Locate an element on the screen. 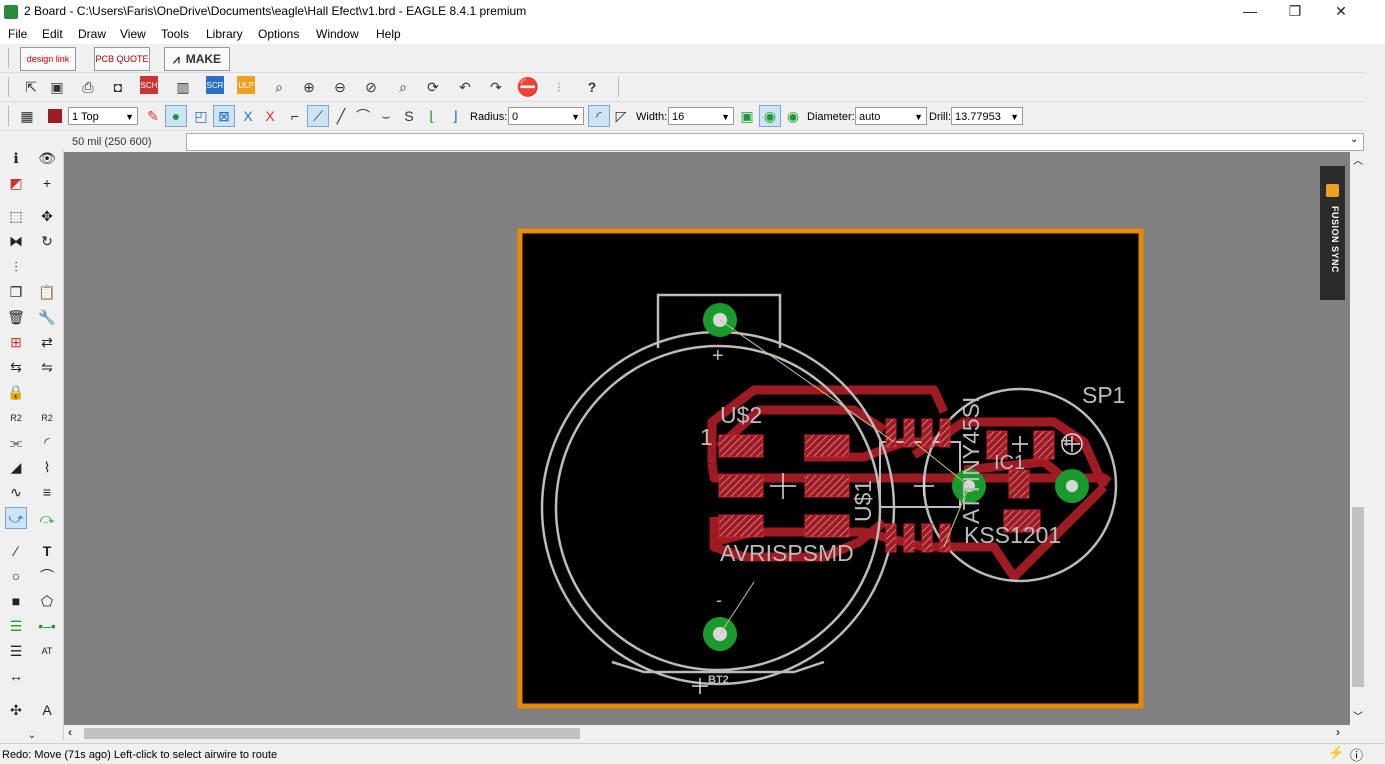 The image size is (1385, 764). undo-icon: ↶ is located at coordinates (465, 87).